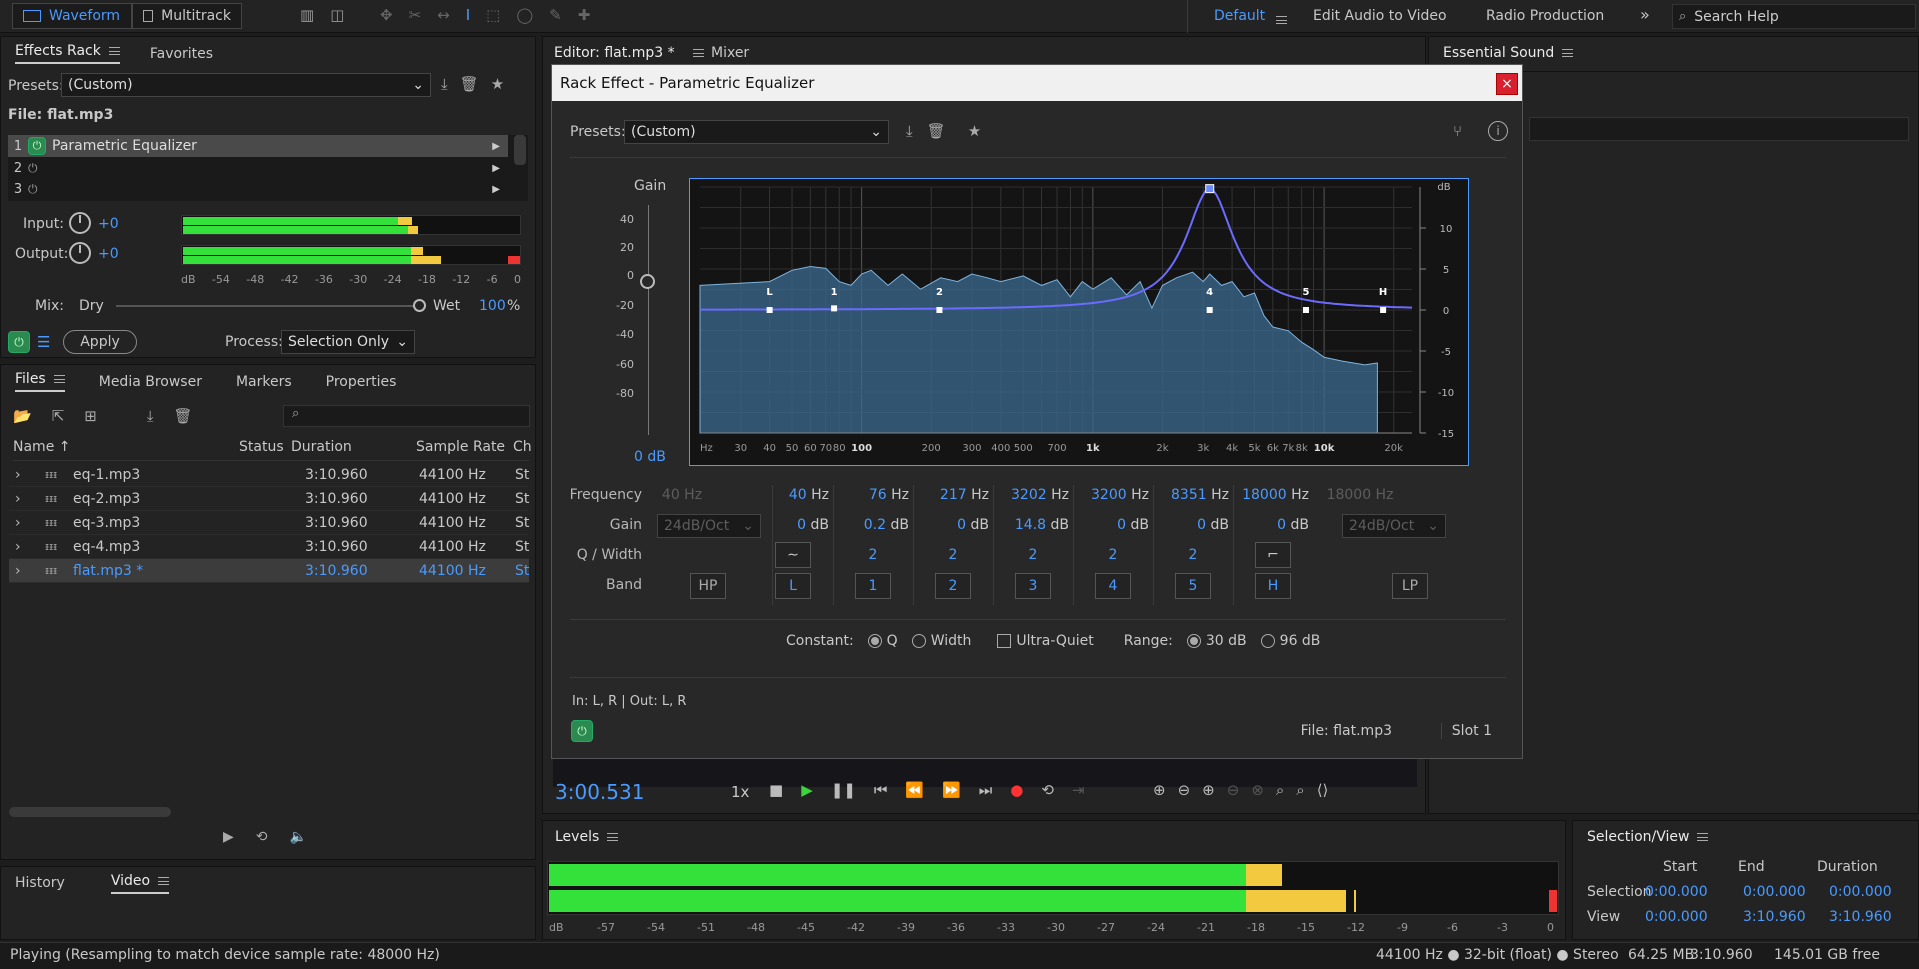 Image resolution: width=1919 pixels, height=969 pixels. I want to click on files-search-input: ⌕, so click(406, 416).